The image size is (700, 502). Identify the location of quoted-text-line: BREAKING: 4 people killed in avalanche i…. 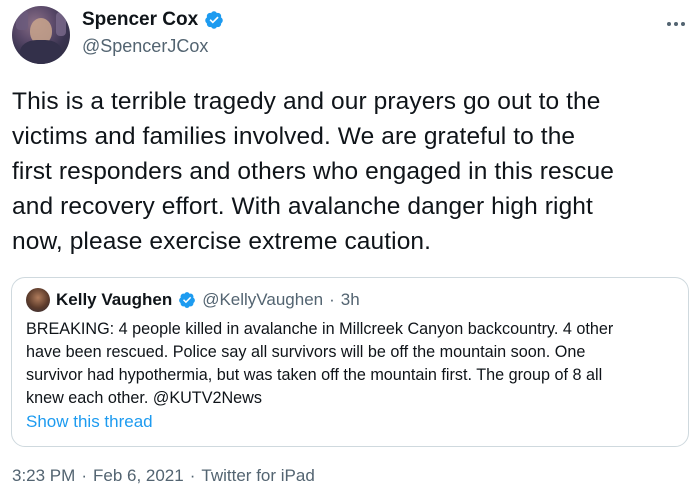
(320, 329).